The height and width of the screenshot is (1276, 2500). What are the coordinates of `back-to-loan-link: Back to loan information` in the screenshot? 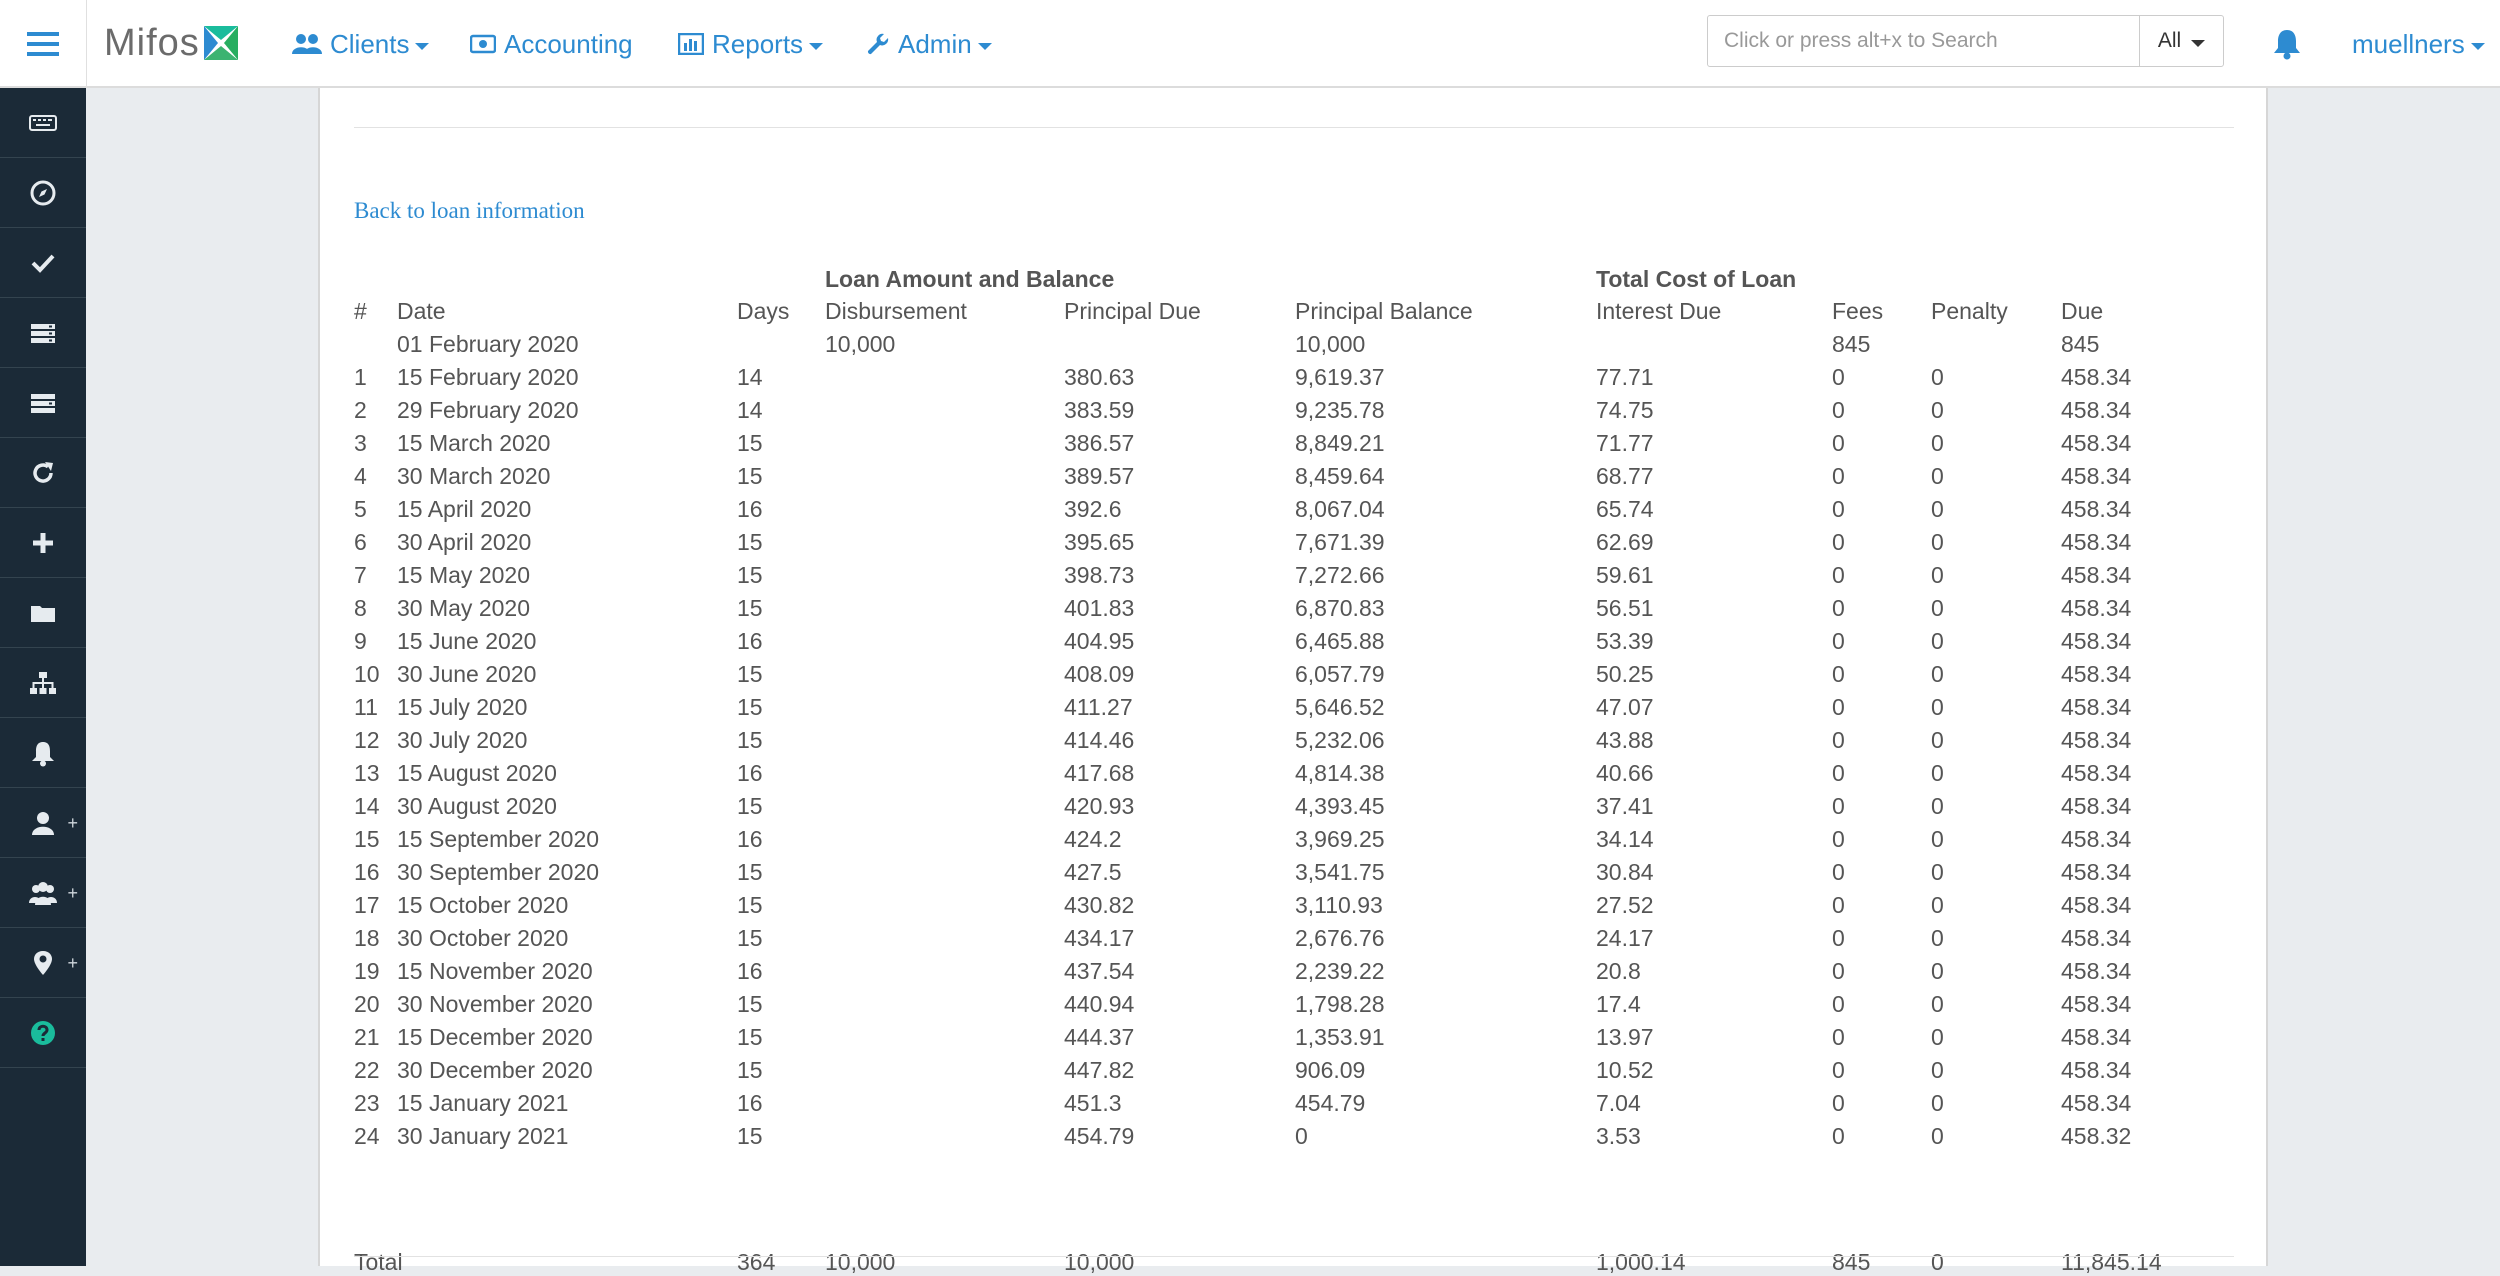 It's located at (469, 211).